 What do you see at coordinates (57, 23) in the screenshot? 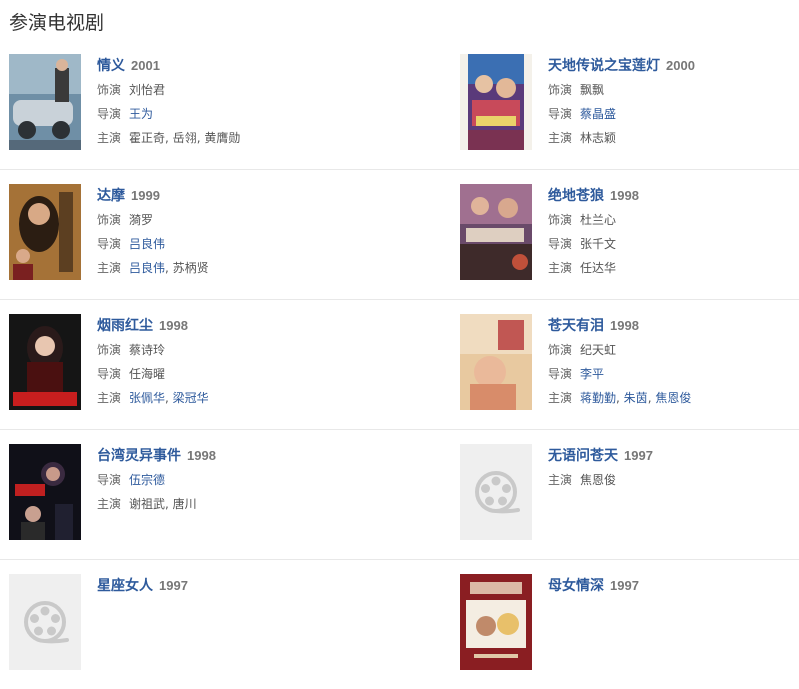
I see `section-title: 参演电视剧` at bounding box center [57, 23].